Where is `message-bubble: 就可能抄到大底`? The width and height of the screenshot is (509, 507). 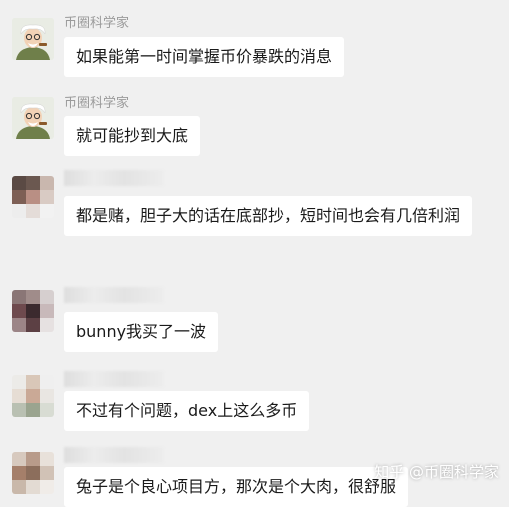
message-bubble: 就可能抄到大底 is located at coordinates (132, 136).